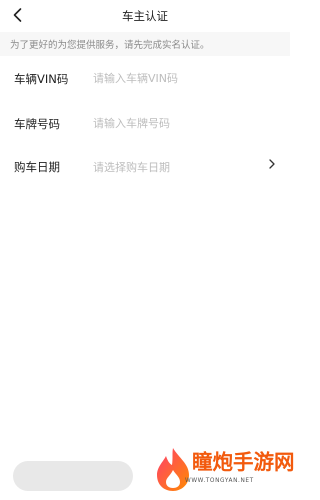 This screenshot has height=500, width=320. What do you see at coordinates (219, 481) in the screenshot?
I see `watermark-url: WWW.TONGYAN.NET` at bounding box center [219, 481].